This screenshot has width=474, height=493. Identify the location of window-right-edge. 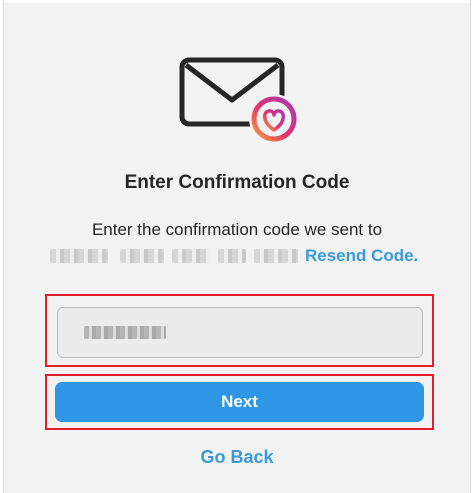
(472, 246).